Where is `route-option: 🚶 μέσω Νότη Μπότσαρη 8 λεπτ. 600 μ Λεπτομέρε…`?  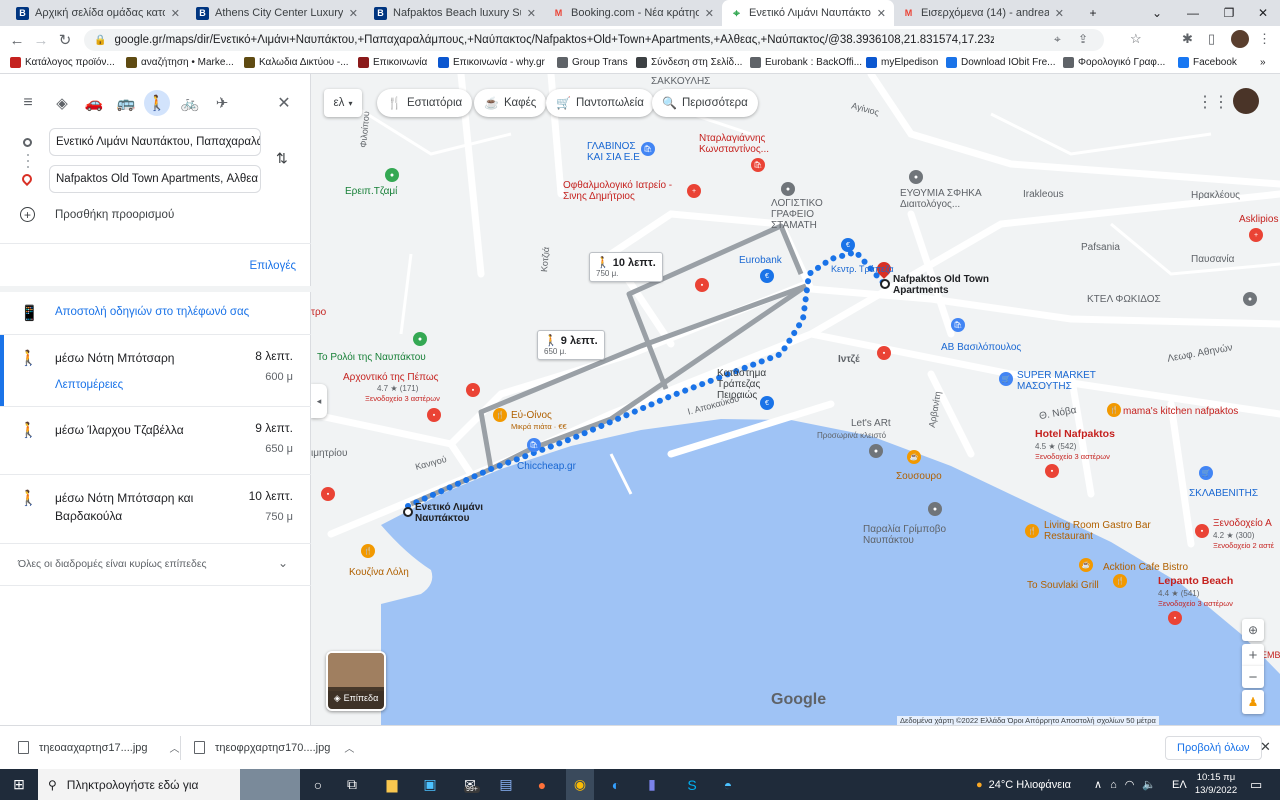 route-option: 🚶 μέσω Νότη Μπότσαρη 8 λεπτ. 600 μ Λεπτομέρε… is located at coordinates (155, 371).